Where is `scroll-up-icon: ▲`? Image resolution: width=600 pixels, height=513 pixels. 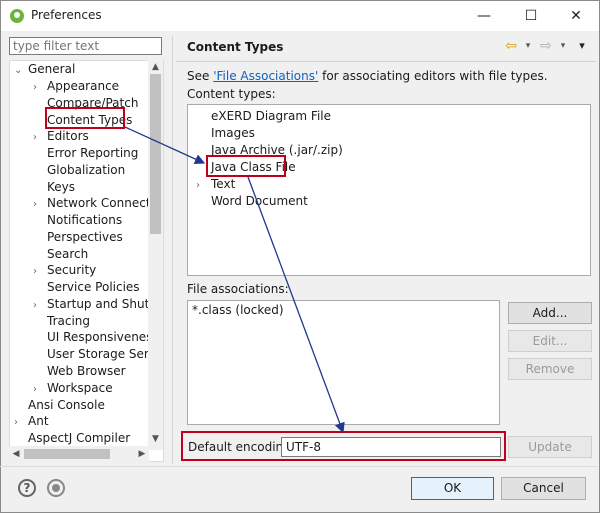 scroll-up-icon: ▲ is located at coordinates (155, 67).